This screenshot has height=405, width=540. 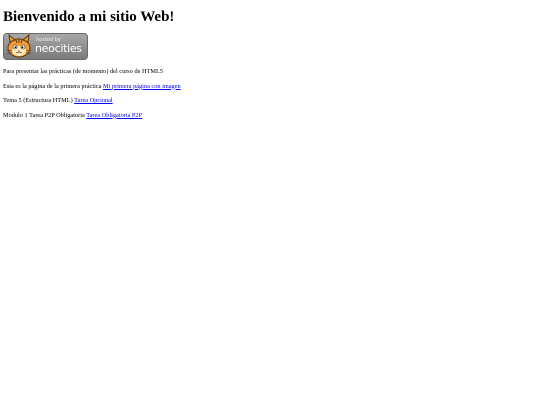 I want to click on topic5-text: Tema 5 (Estructura HTML), so click(x=39, y=100).